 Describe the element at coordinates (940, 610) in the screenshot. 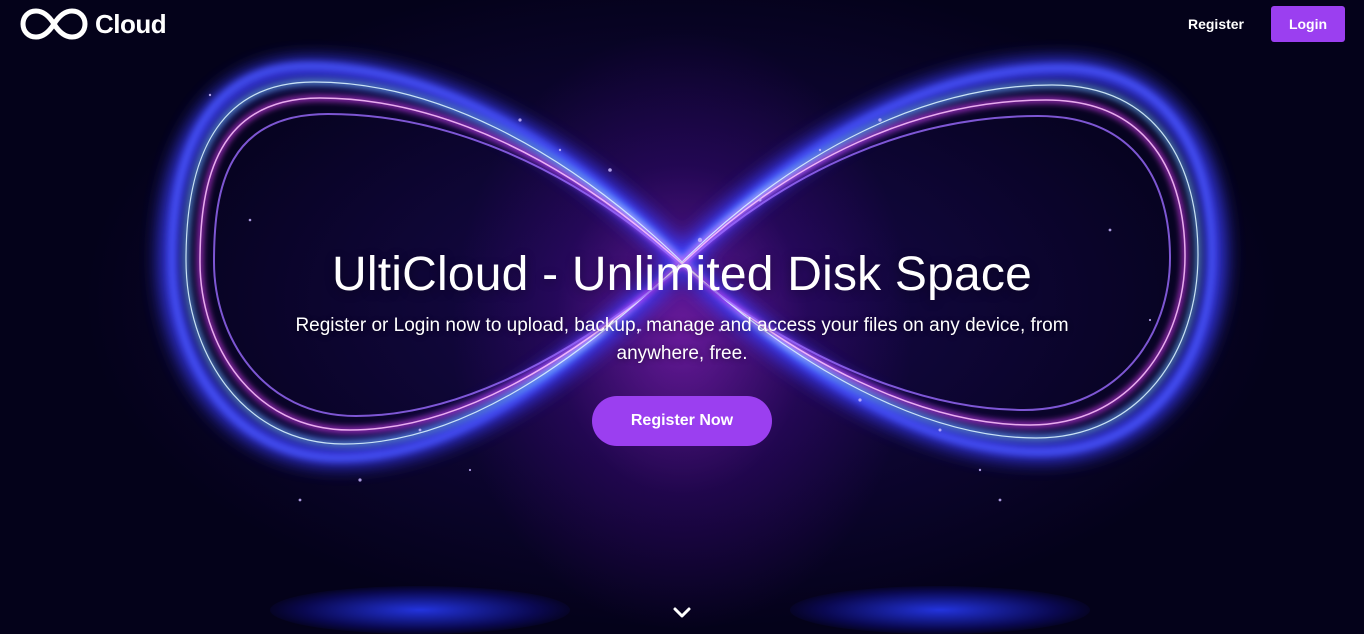

I see `floor-glow-right` at that location.